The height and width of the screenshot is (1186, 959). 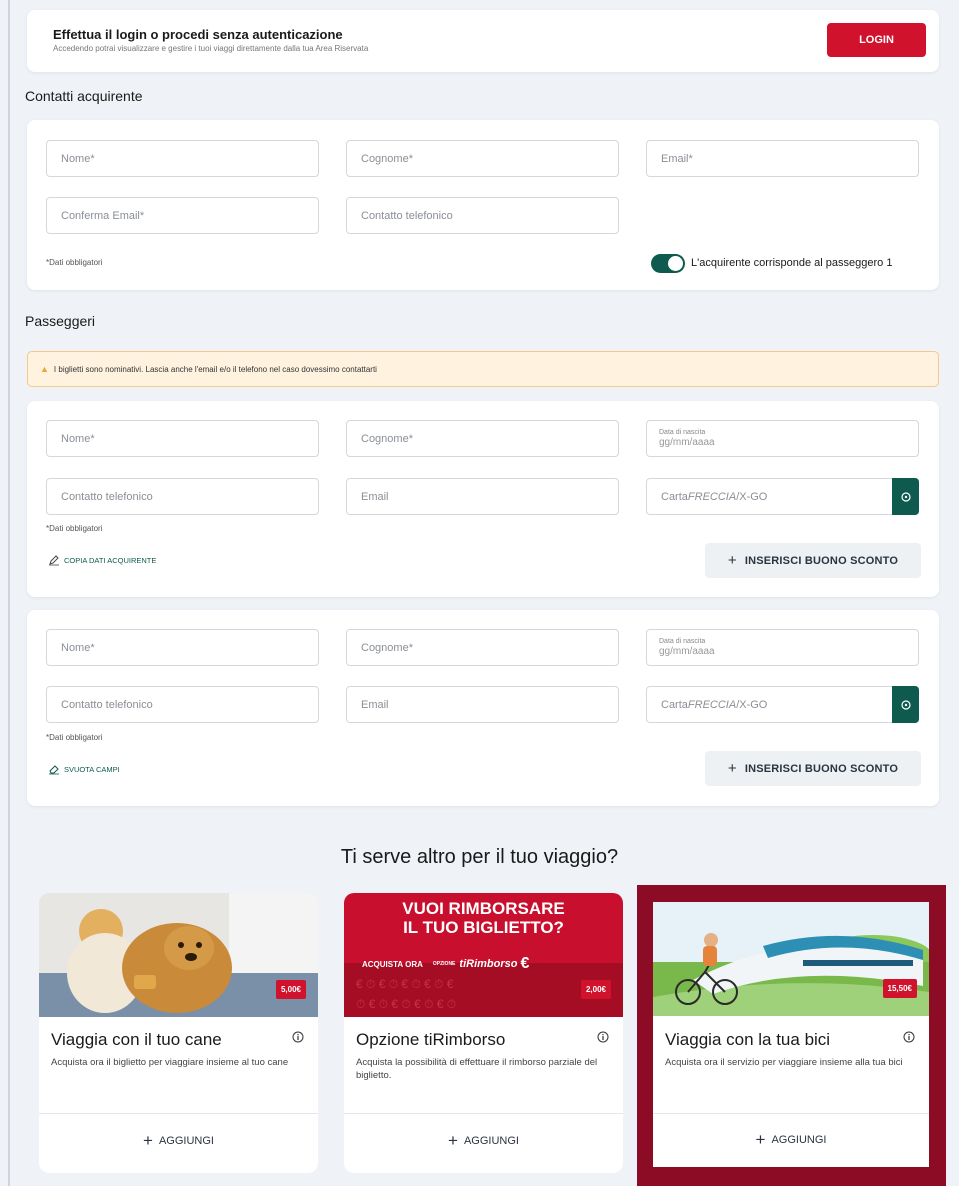 I want to click on buyer-required-note: *Dati obbligatori, so click(x=74, y=262).